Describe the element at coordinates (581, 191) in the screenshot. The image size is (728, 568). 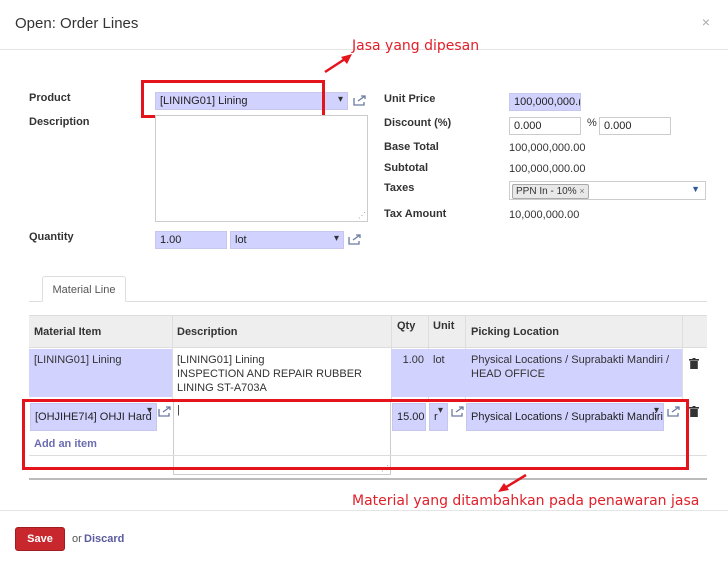
I see `remove-tag-icon: ×` at that location.